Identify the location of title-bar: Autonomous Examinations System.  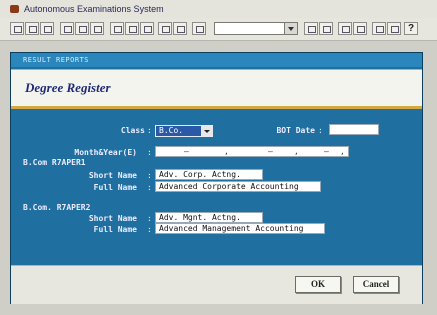
(218, 9).